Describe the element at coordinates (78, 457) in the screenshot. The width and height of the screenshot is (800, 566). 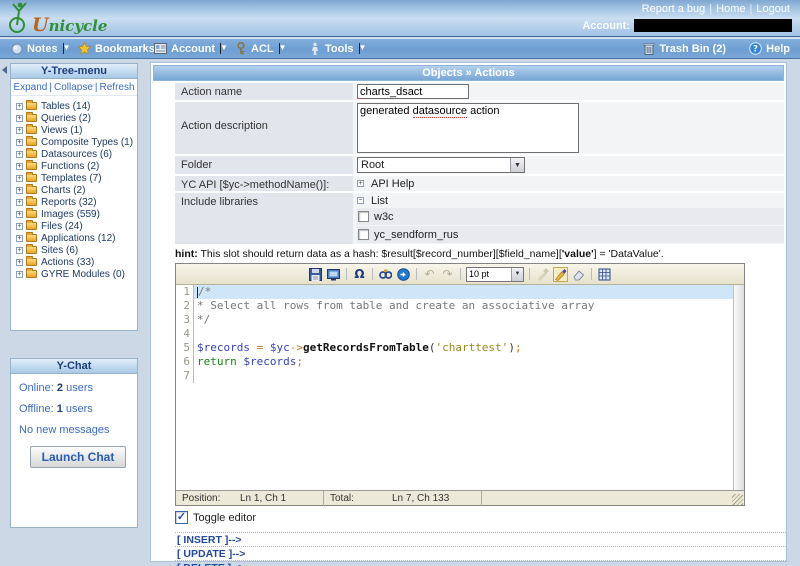
I see `launch-chat-button: Launch Chat` at that location.